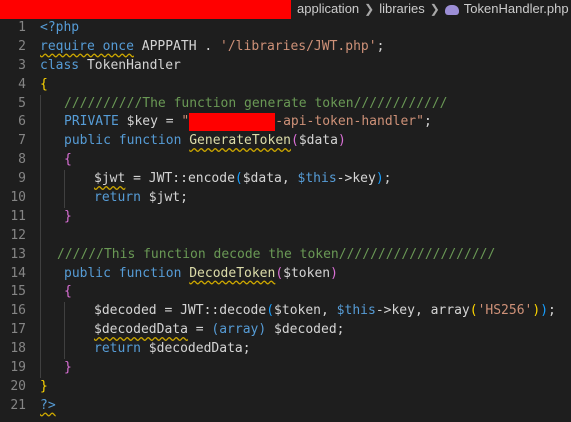 Image resolution: width=571 pixels, height=422 pixels. What do you see at coordinates (138, 122) in the screenshot?
I see `variable: $key` at bounding box center [138, 122].